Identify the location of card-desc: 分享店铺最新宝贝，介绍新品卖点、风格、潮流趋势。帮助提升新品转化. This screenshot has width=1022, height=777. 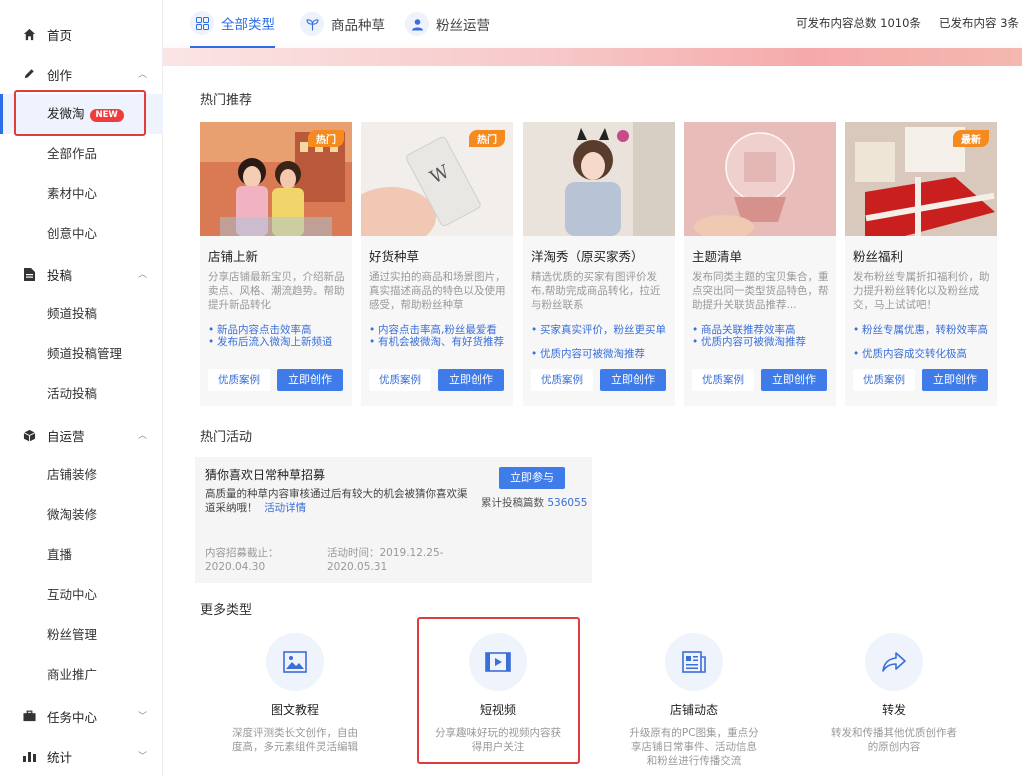
(276, 291).